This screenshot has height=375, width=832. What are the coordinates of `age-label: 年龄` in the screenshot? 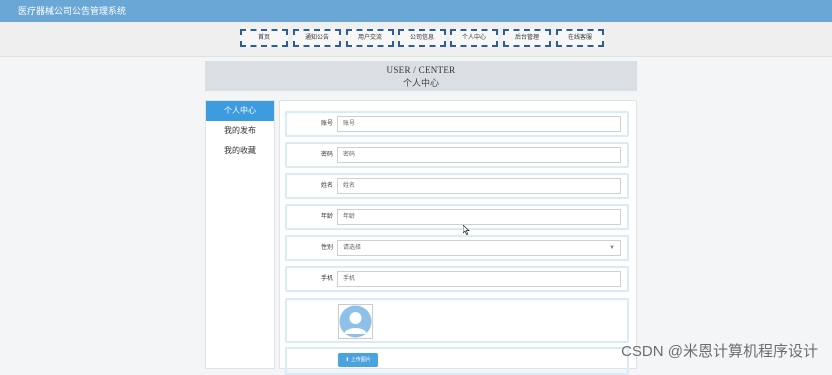 It's located at (326, 217).